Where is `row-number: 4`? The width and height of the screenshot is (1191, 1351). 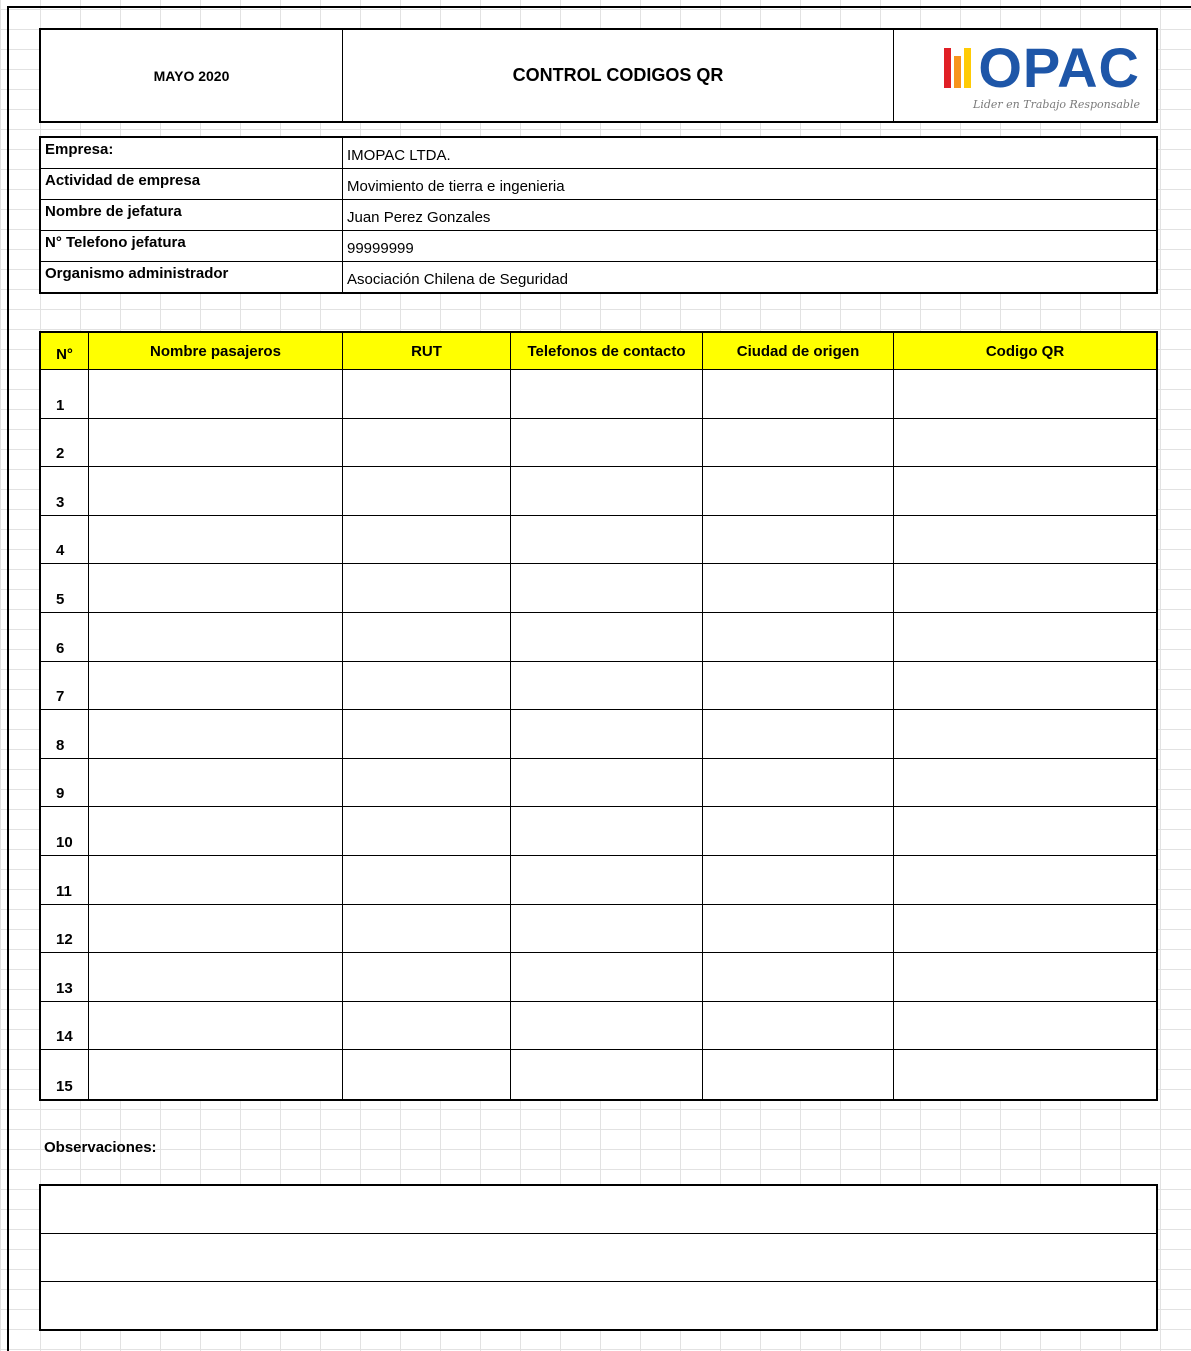
row-number: 4 is located at coordinates (65, 539).